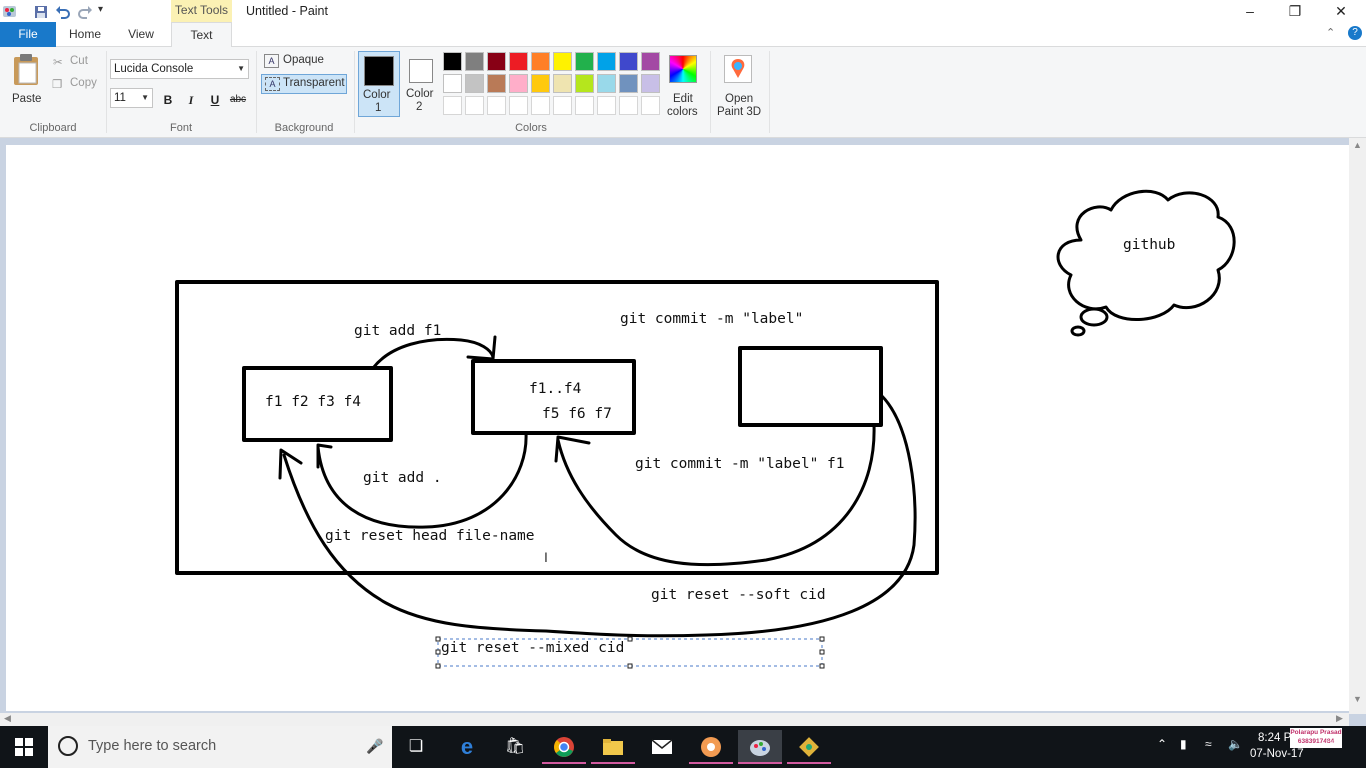  Describe the element at coordinates (179, 69) in the screenshot. I see `font-family-select: Lucida Console ▼` at that location.